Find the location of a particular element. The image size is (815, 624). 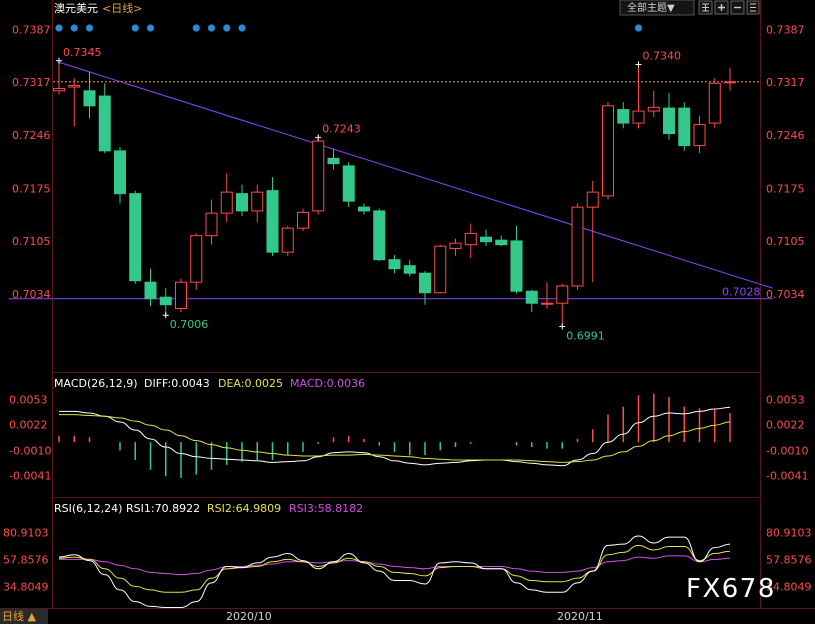

price-tick-label-right: 0.7034 is located at coordinates (785, 294).